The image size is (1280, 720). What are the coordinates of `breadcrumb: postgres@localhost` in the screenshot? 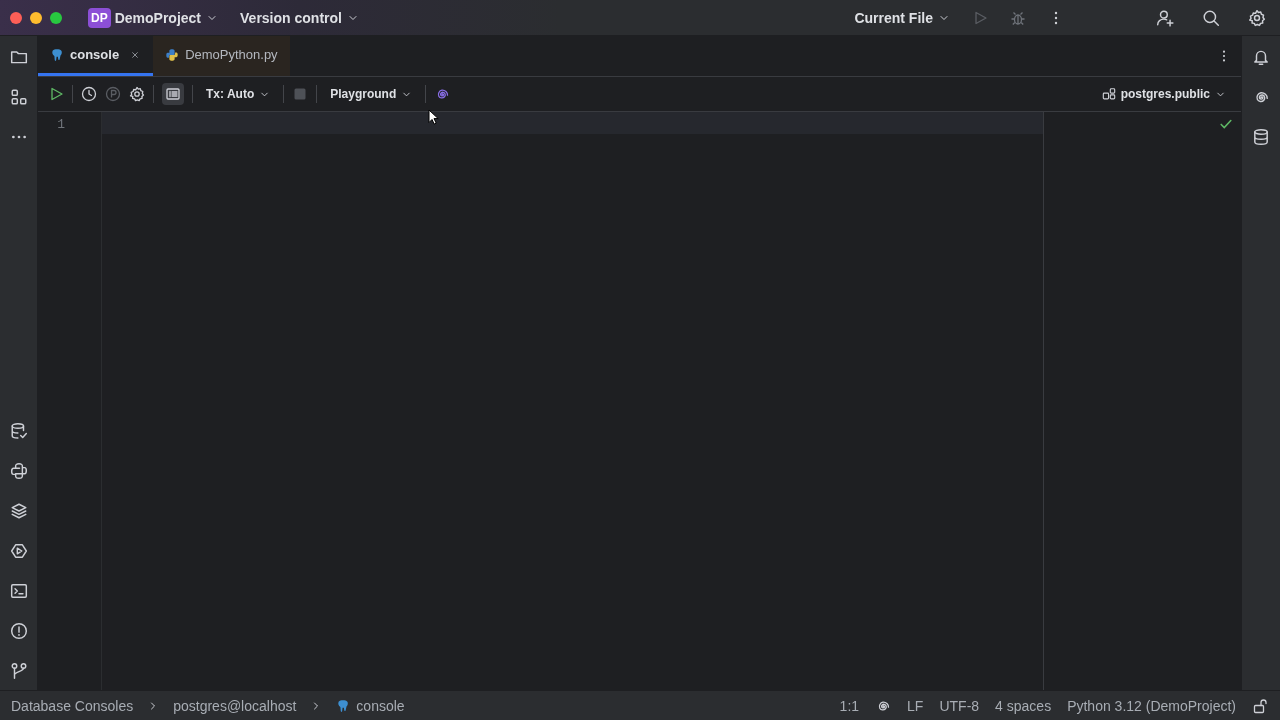 It's located at (235, 705).